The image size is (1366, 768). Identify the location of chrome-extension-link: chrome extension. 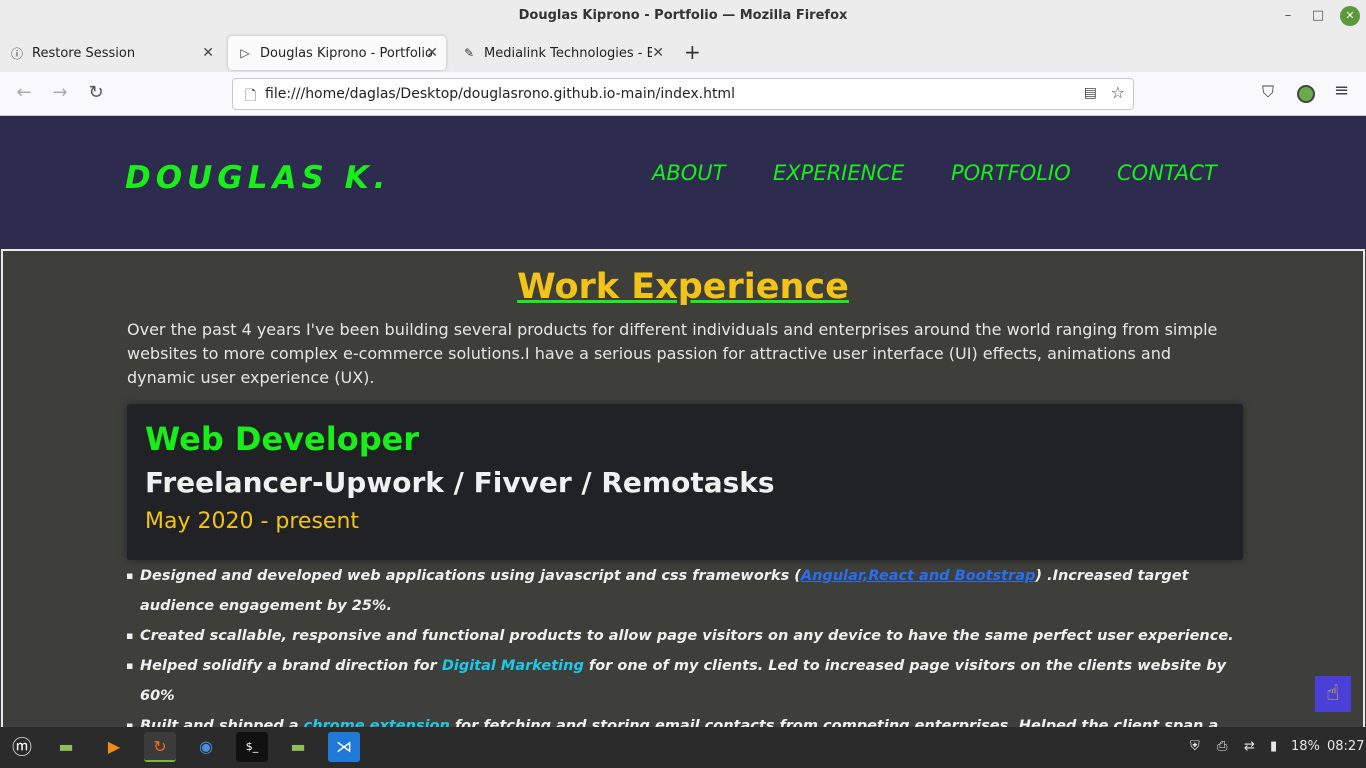
(377, 722).